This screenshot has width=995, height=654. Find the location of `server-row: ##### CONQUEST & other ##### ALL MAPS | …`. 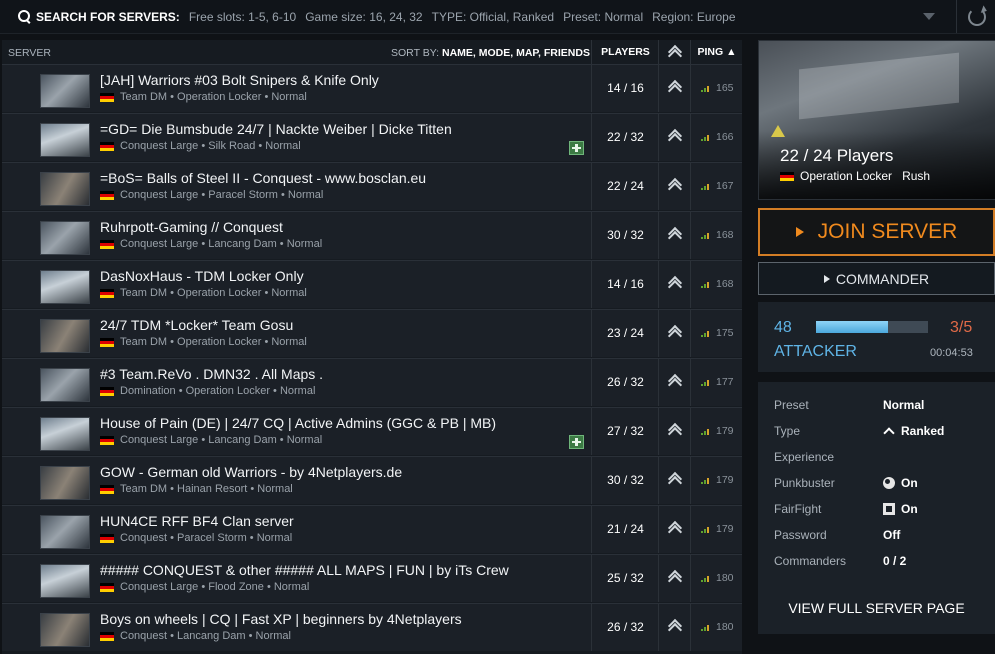

server-row: ##### CONQUEST & other ##### ALL MAPS | … is located at coordinates (372, 578).